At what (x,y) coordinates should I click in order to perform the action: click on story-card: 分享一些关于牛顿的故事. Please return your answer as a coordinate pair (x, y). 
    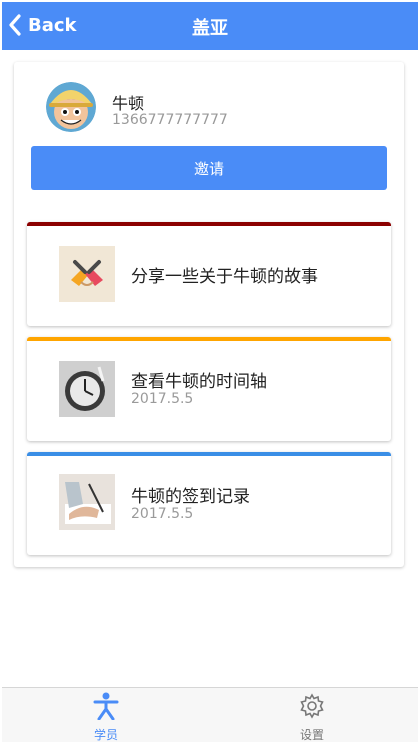
    Looking at the image, I should click on (209, 274).